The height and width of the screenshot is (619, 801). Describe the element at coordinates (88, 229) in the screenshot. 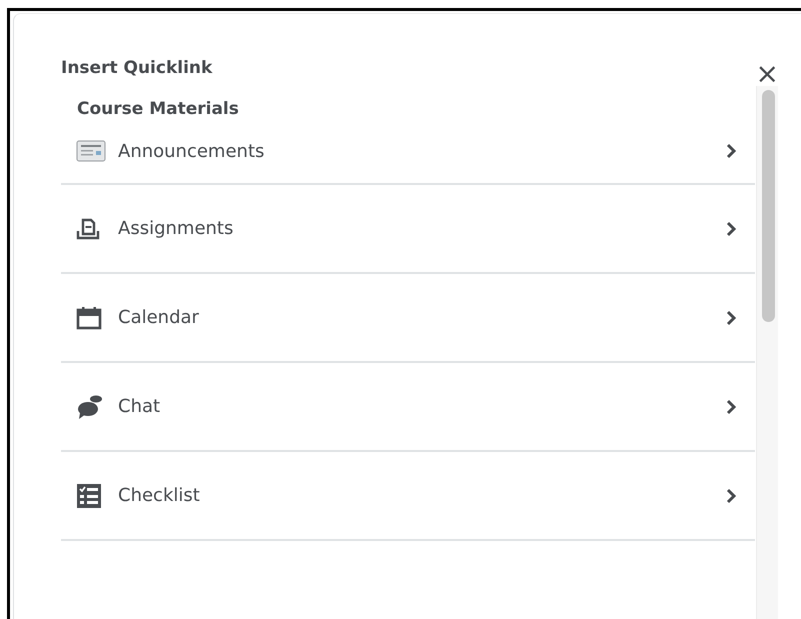

I see `document-tray-icon` at that location.